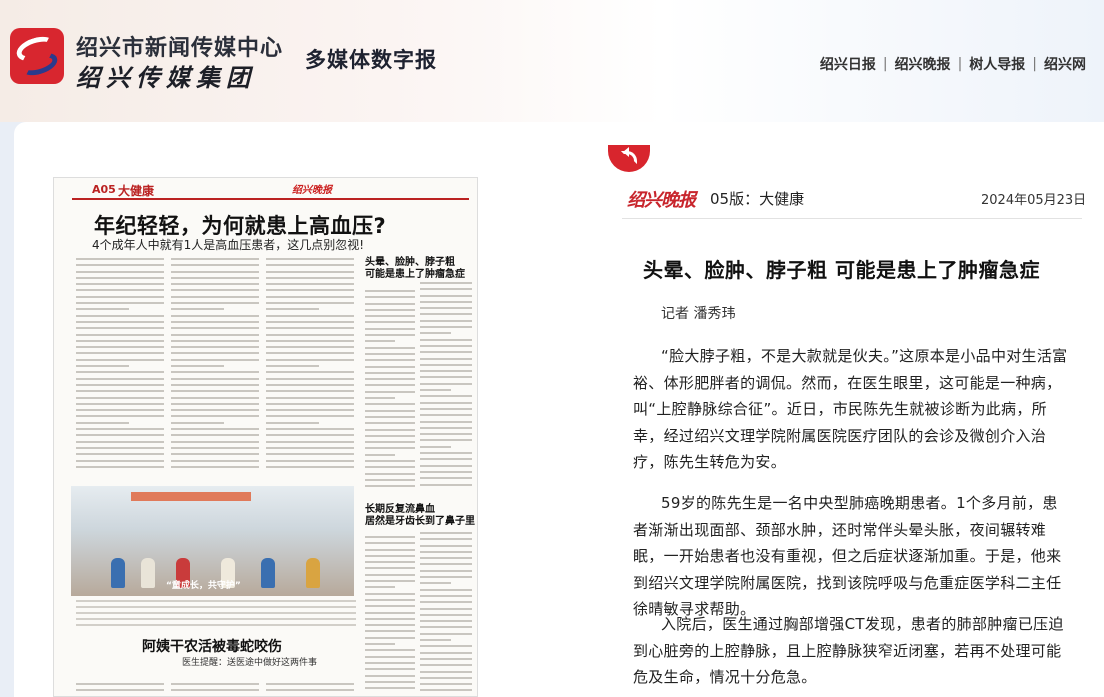  Describe the element at coordinates (270, 199) in the screenshot. I see `page-top-rule` at that location.